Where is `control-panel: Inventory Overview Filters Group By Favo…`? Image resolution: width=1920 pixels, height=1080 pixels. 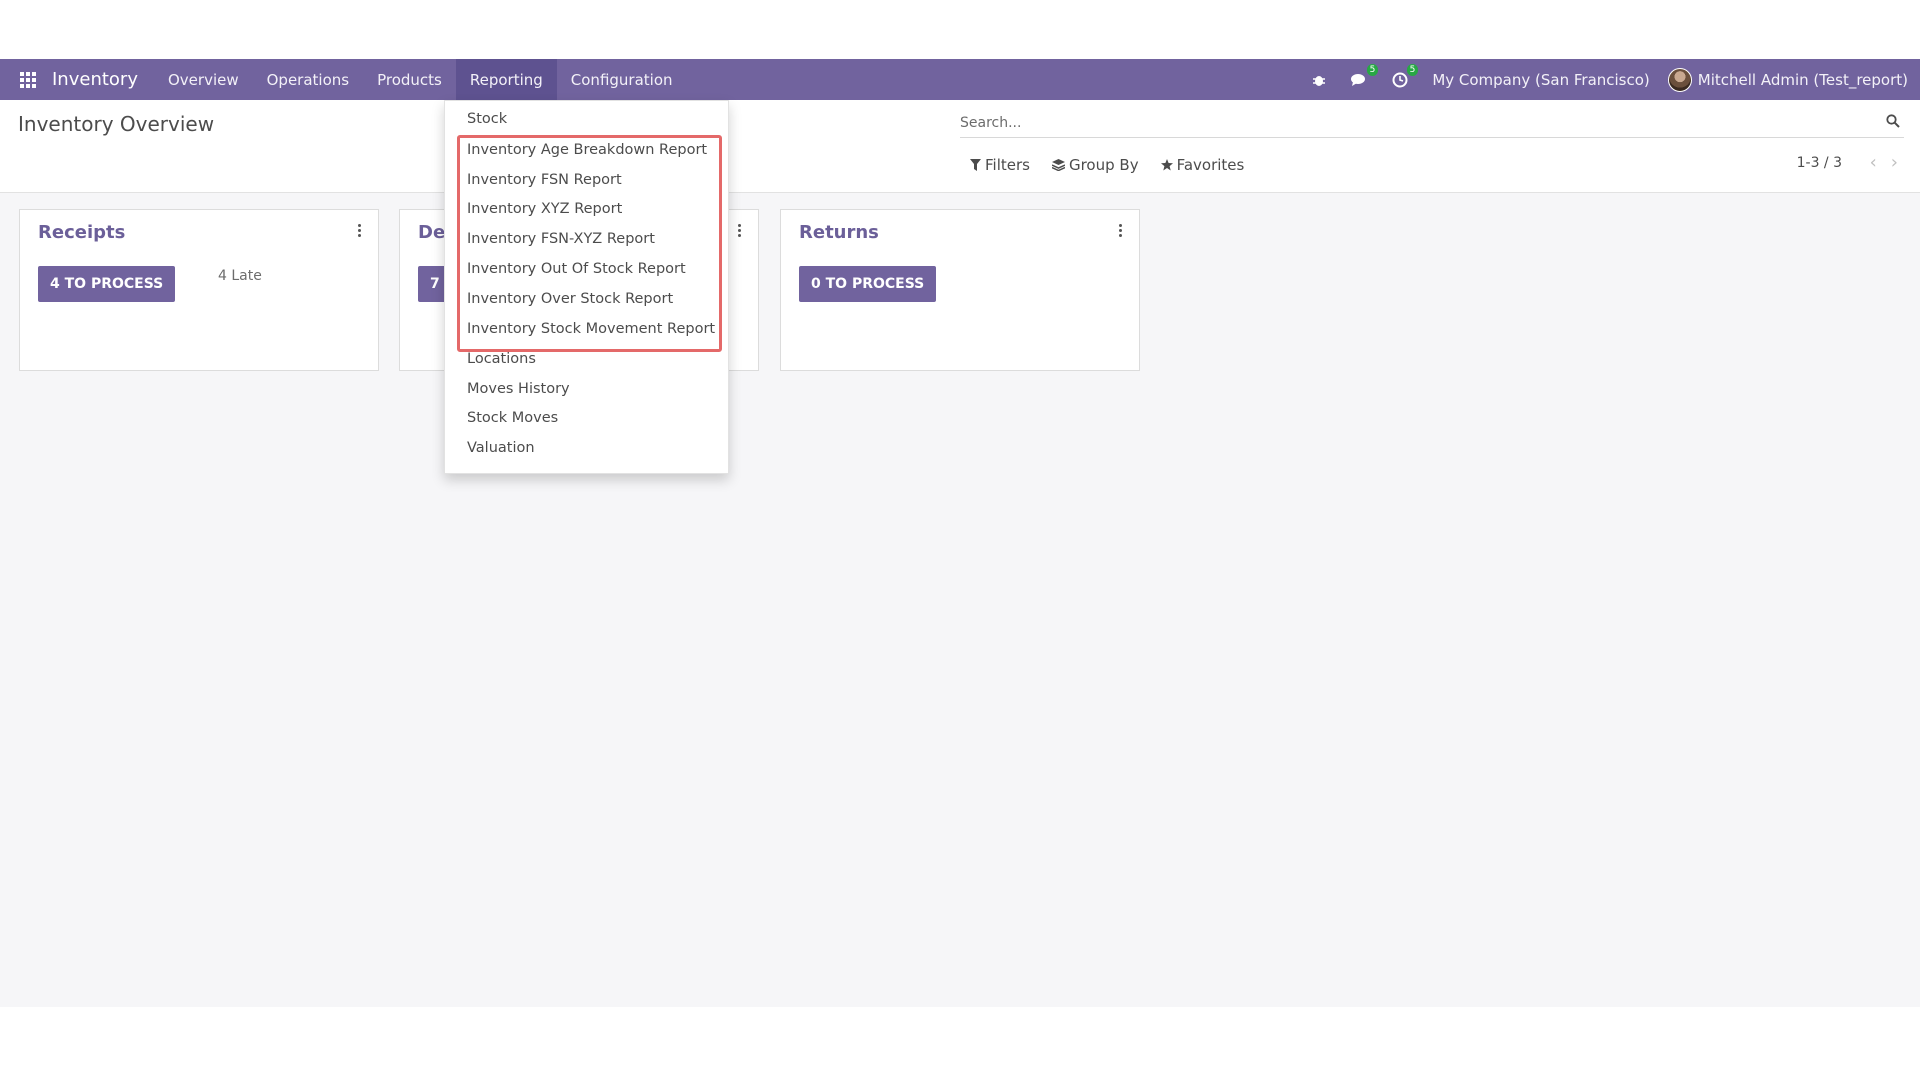
control-panel: Inventory Overview Filters Group By Favo… is located at coordinates (960, 146).